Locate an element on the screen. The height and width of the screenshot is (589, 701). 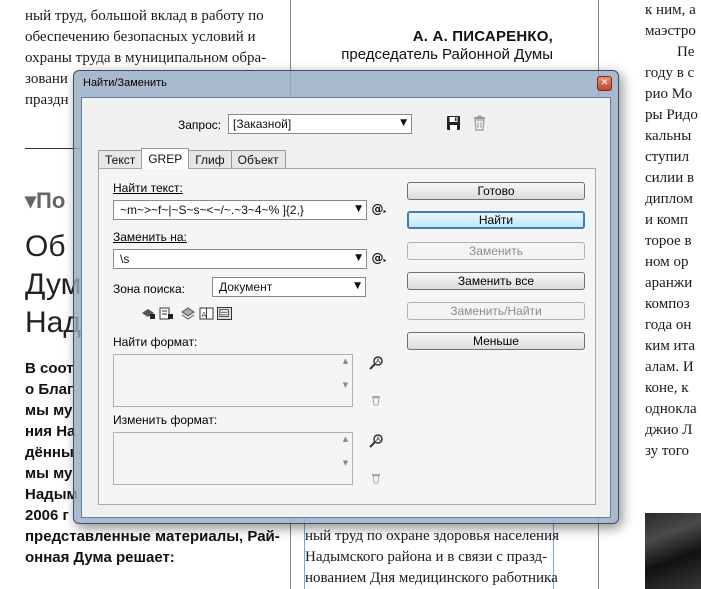
lead-line: онная Дума решает: is located at coordinates (100, 557).